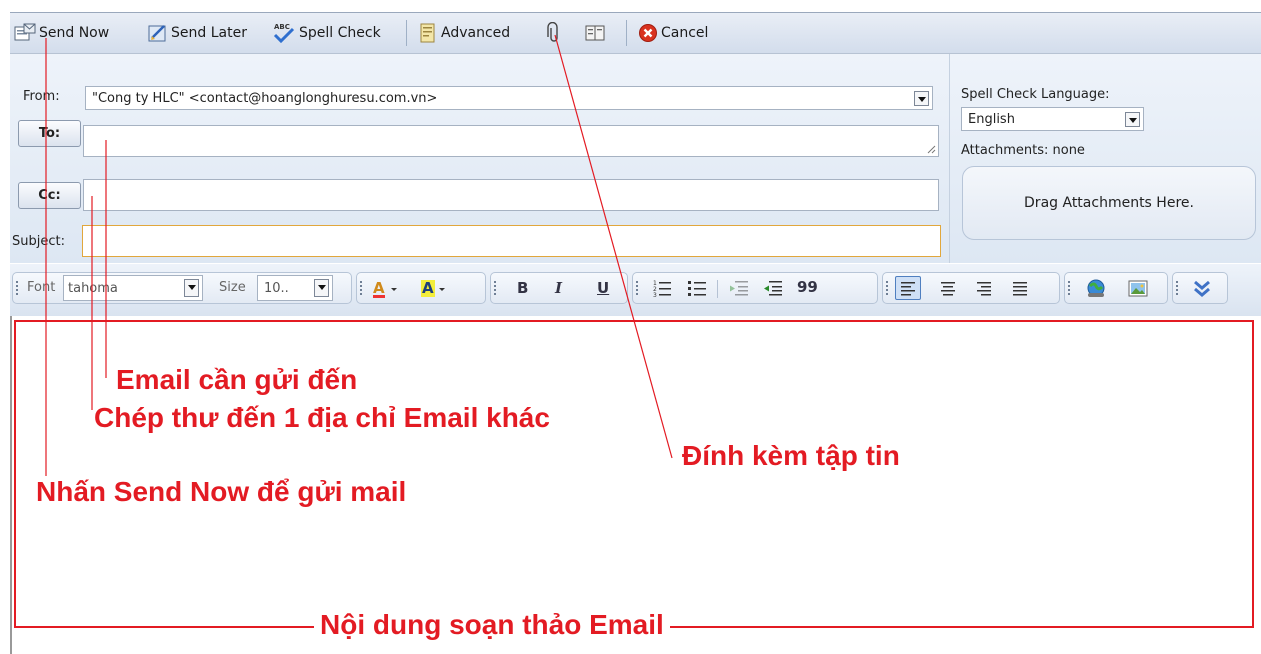 This screenshot has width=1261, height=654. I want to click on attachment-drop-zone: Drag Attachments Here., so click(1109, 203).